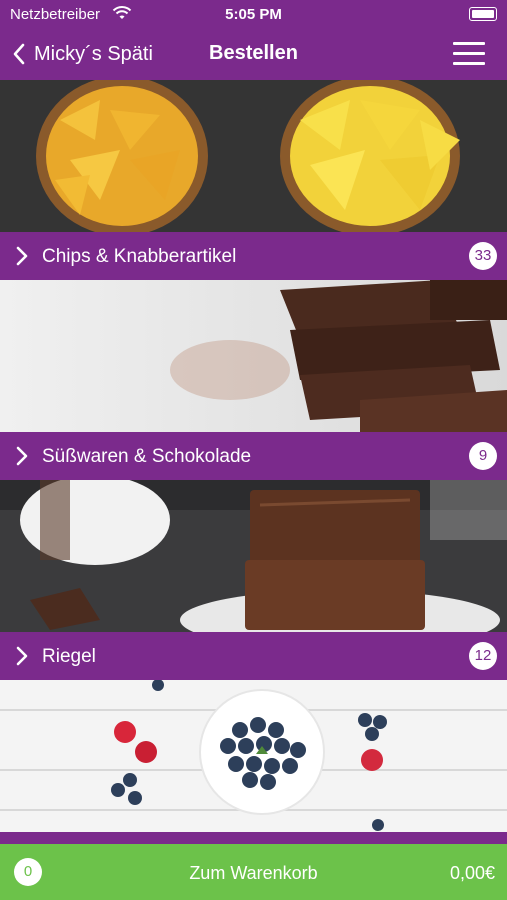 Image resolution: width=507 pixels, height=900 pixels. I want to click on nav-bar: Micky´s Späti Bestellen, so click(253, 54).